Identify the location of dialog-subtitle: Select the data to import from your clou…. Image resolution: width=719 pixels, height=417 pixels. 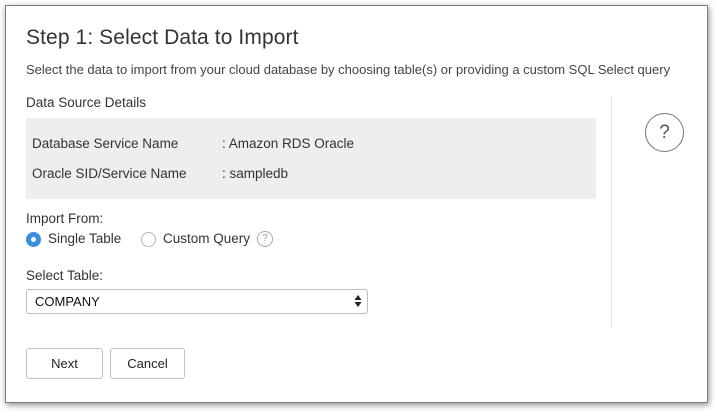
(348, 69).